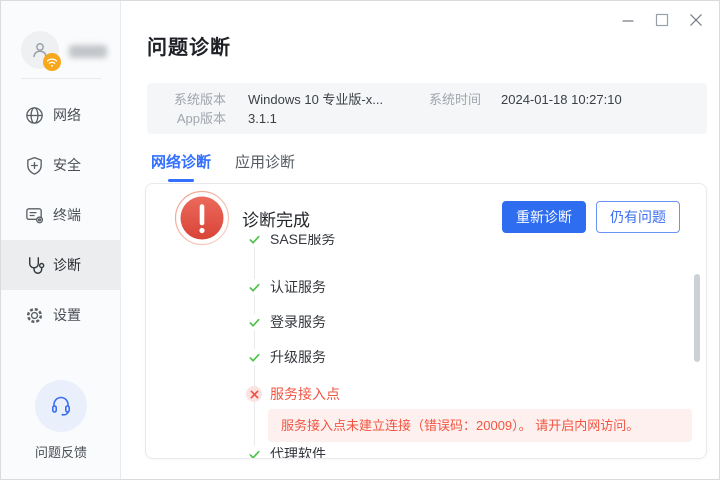  Describe the element at coordinates (638, 217) in the screenshot. I see `still-have-issue-button: 仍有问题` at that location.